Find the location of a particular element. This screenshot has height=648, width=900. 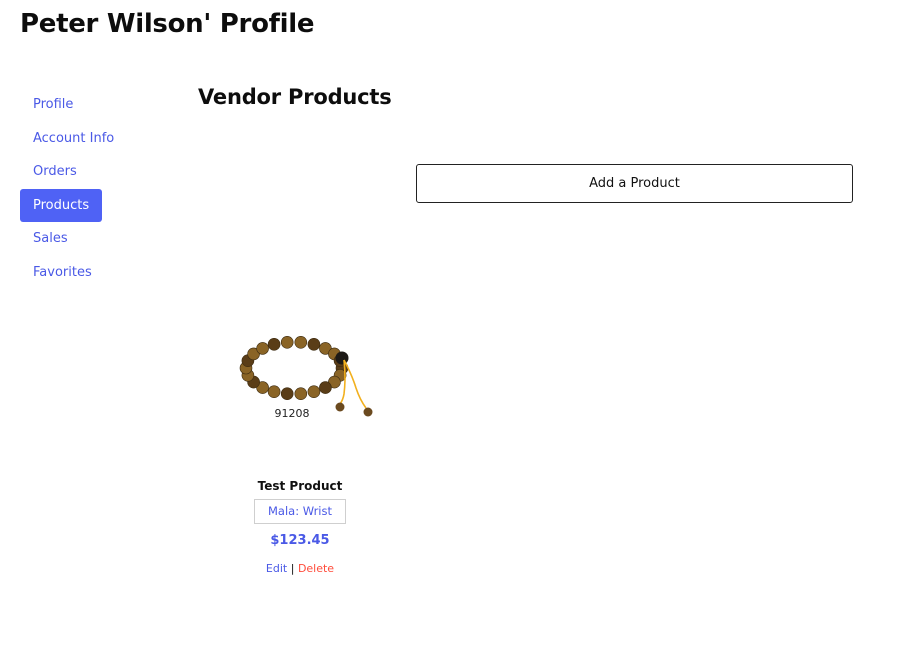

sidebar-item-orders: Orders is located at coordinates (55, 171).